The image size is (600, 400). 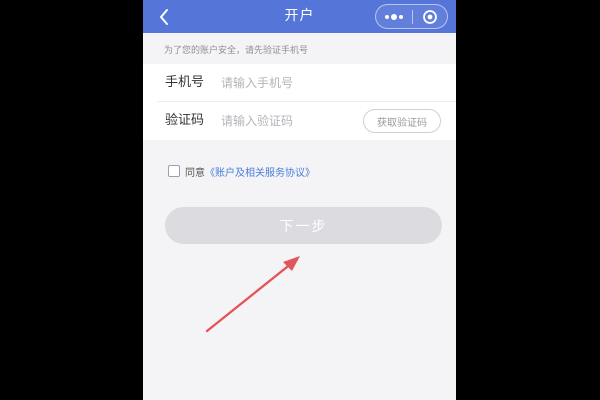 I want to click on verification-form: 手机号 验证码 获取验证码, so click(x=299, y=102).